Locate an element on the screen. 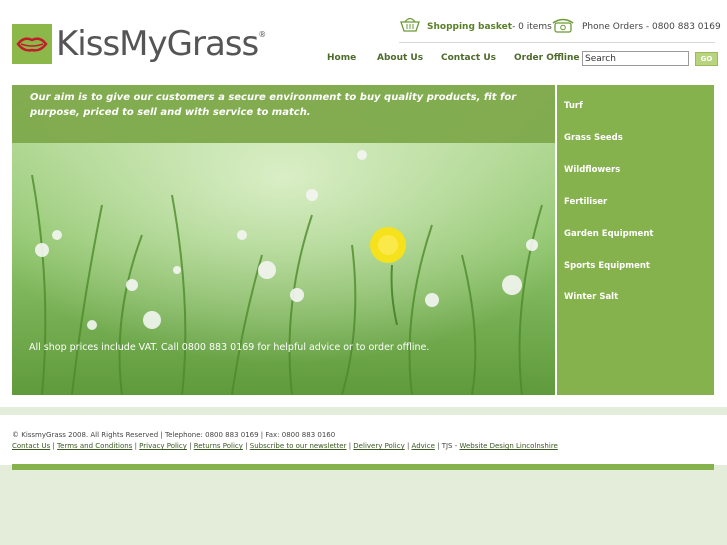 The height and width of the screenshot is (545, 727). header-divider is located at coordinates (557, 42).